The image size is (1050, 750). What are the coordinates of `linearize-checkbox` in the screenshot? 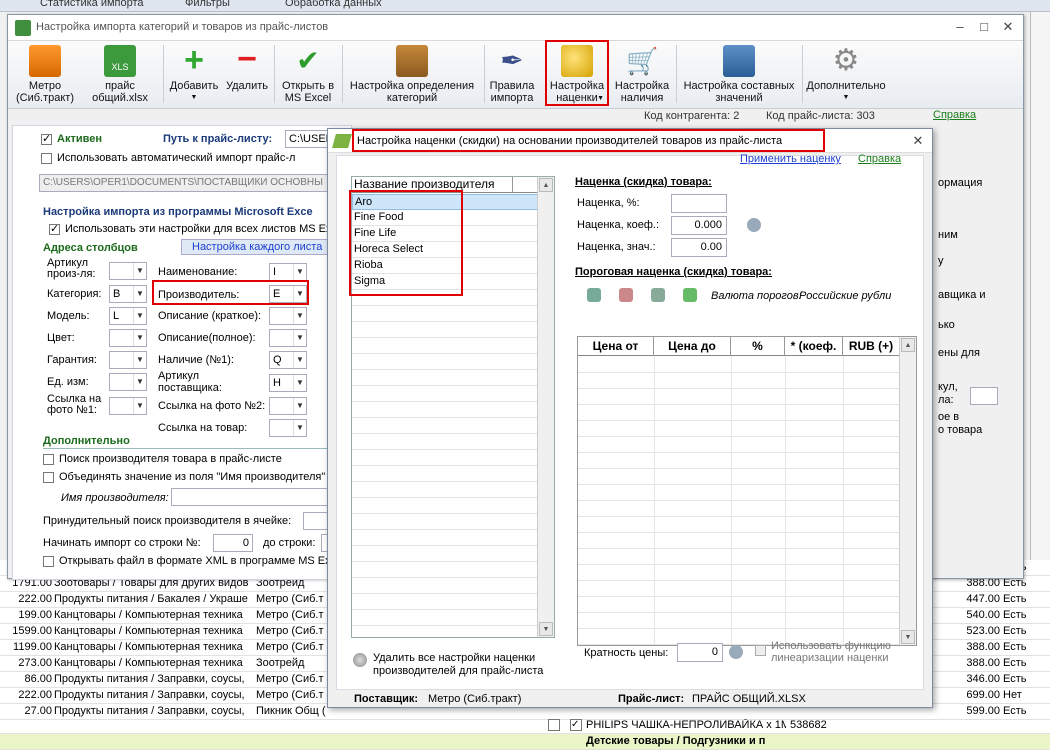 It's located at (760, 650).